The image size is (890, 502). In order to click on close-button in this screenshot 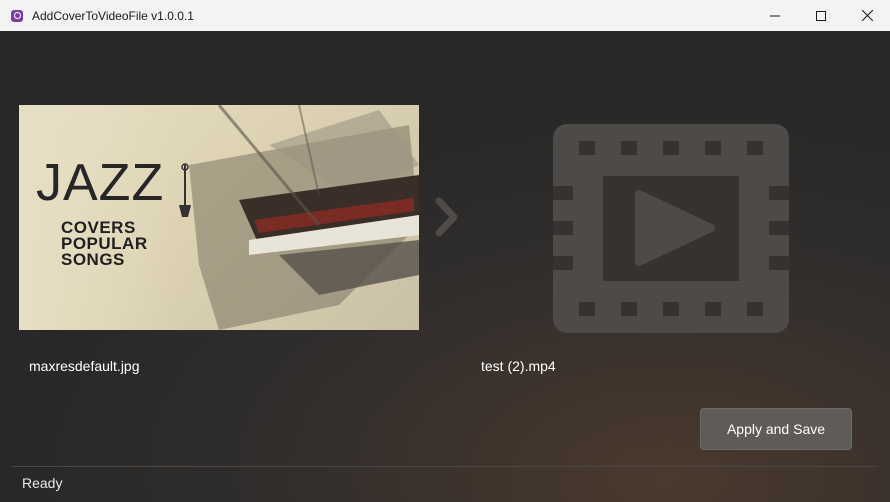, I will do `click(867, 15)`.